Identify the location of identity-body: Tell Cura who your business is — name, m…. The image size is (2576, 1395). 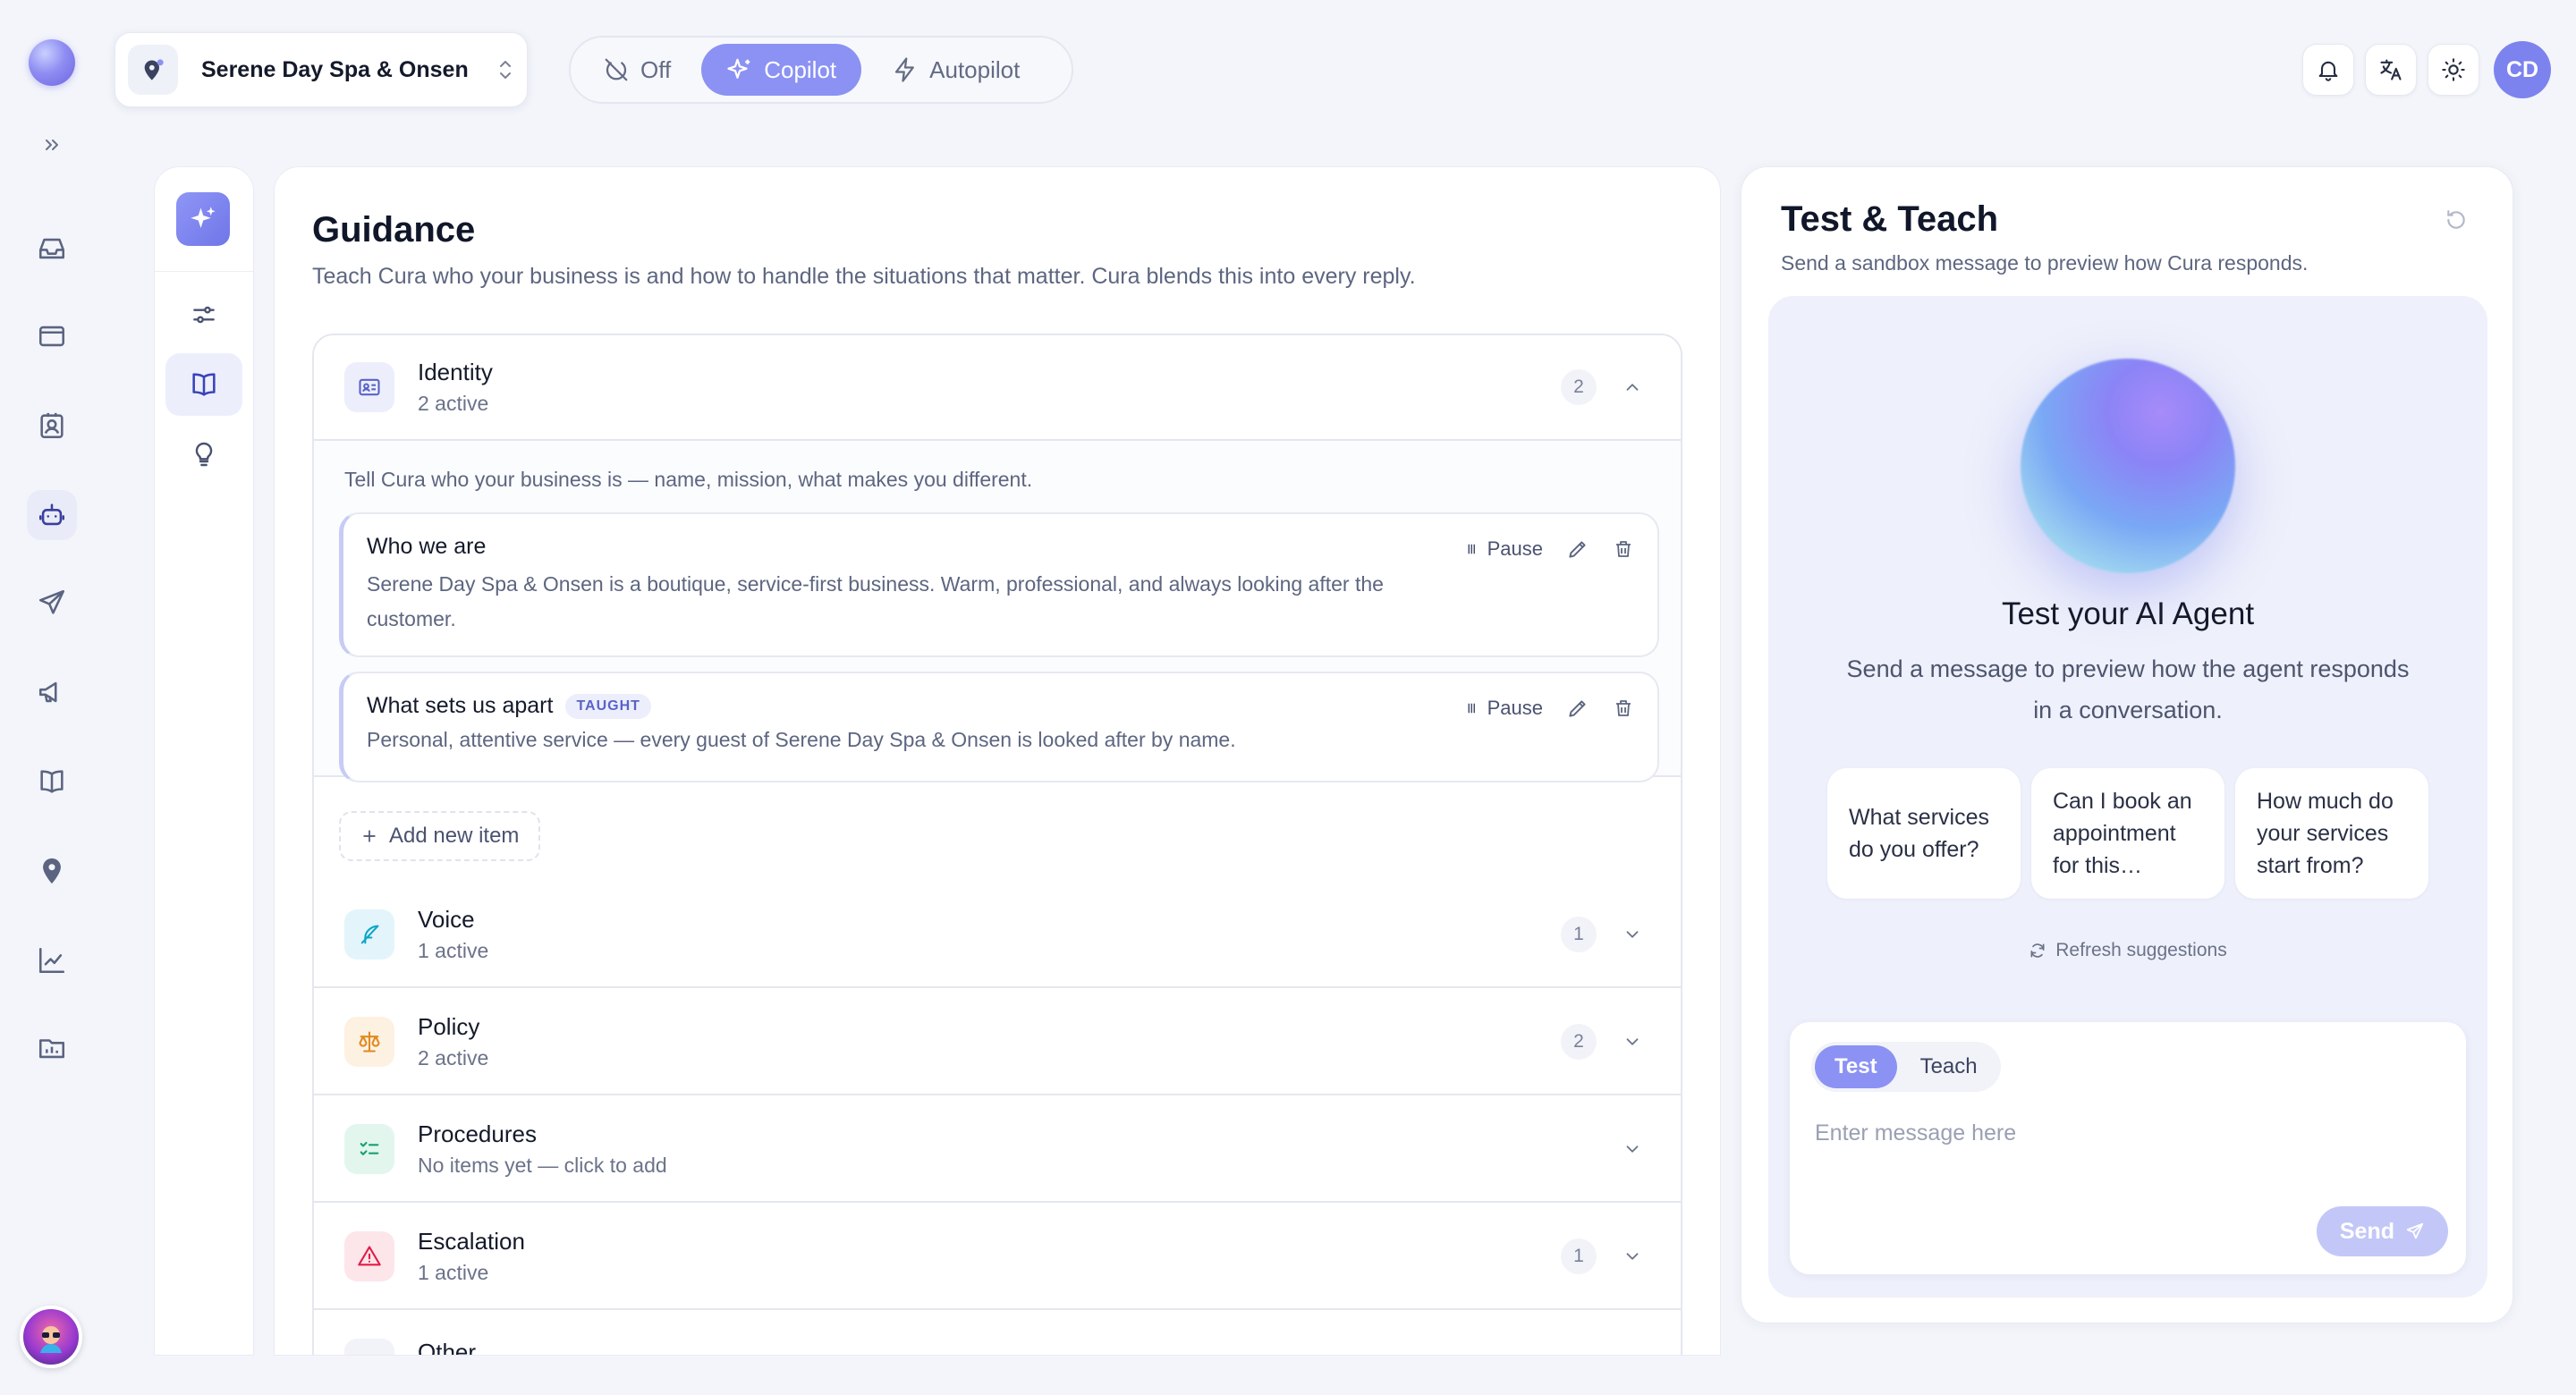
(997, 611).